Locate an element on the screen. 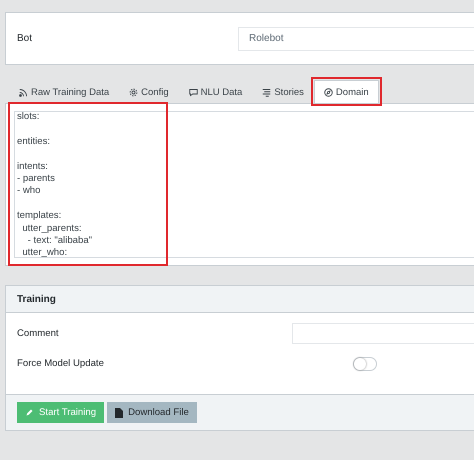 Image resolution: width=474 pixels, height=460 pixels. field-label: Force Model Update is located at coordinates (61, 363).